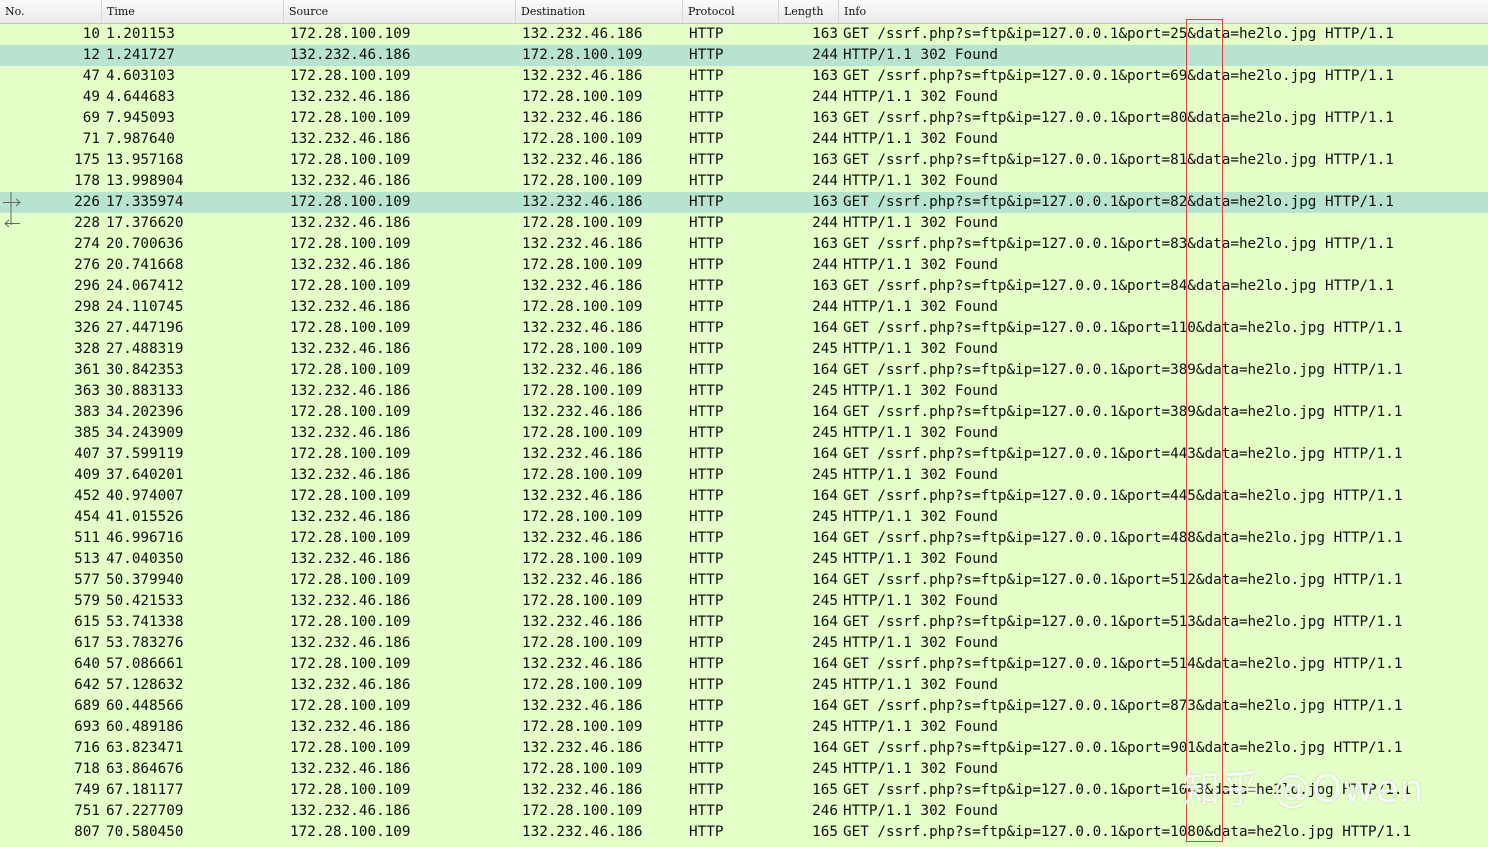 The image size is (1488, 847). Describe the element at coordinates (51, 11) in the screenshot. I see `column-header-no: No.` at that location.